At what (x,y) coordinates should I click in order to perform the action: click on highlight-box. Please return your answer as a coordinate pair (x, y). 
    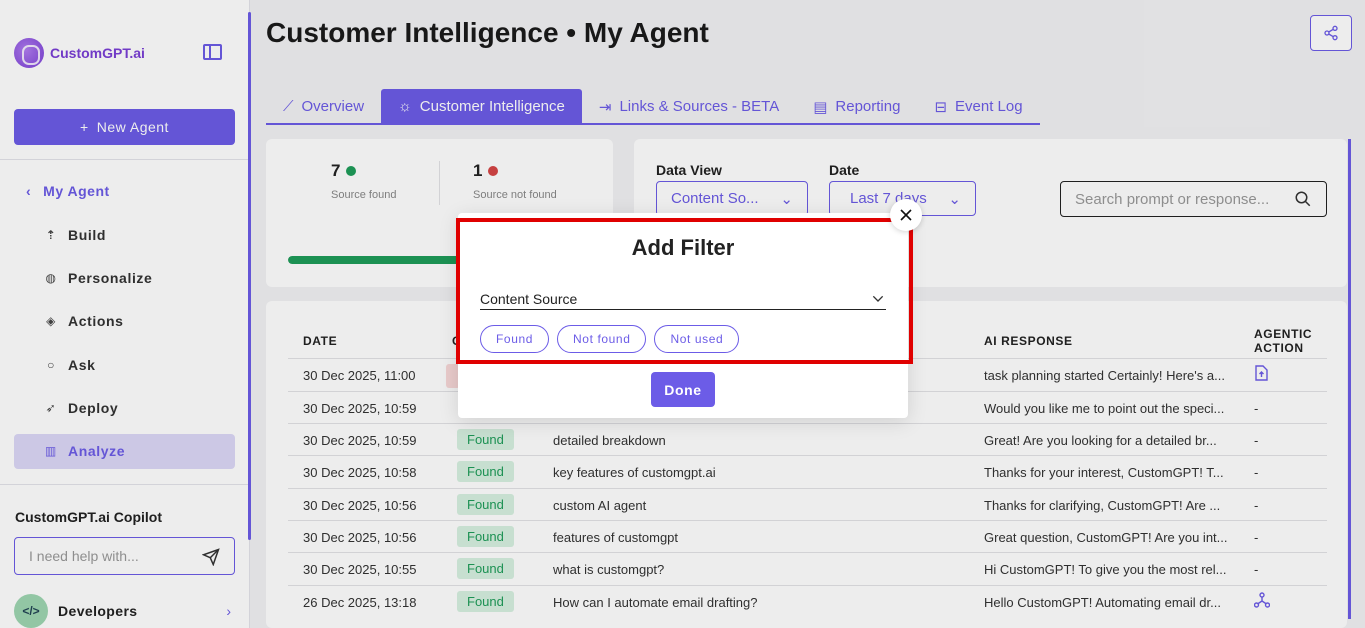
    Looking at the image, I should click on (684, 291).